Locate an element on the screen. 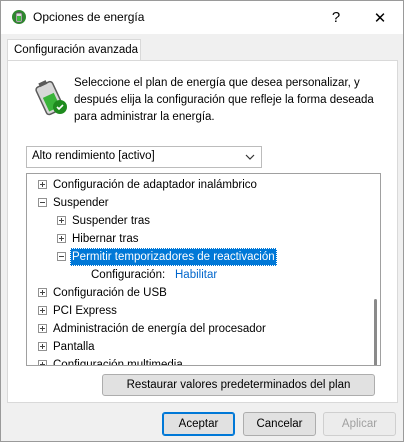 The image size is (404, 442). power-plan-selected: Alto rendimiento [activo] is located at coordinates (93, 156).